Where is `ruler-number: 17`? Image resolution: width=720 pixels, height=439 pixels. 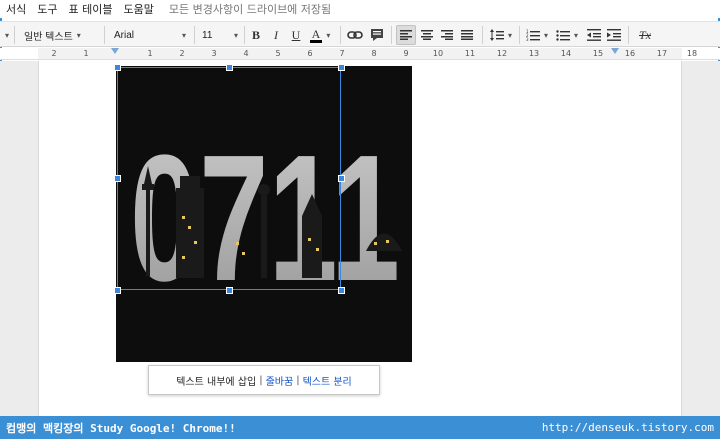 ruler-number: 17 is located at coordinates (662, 53).